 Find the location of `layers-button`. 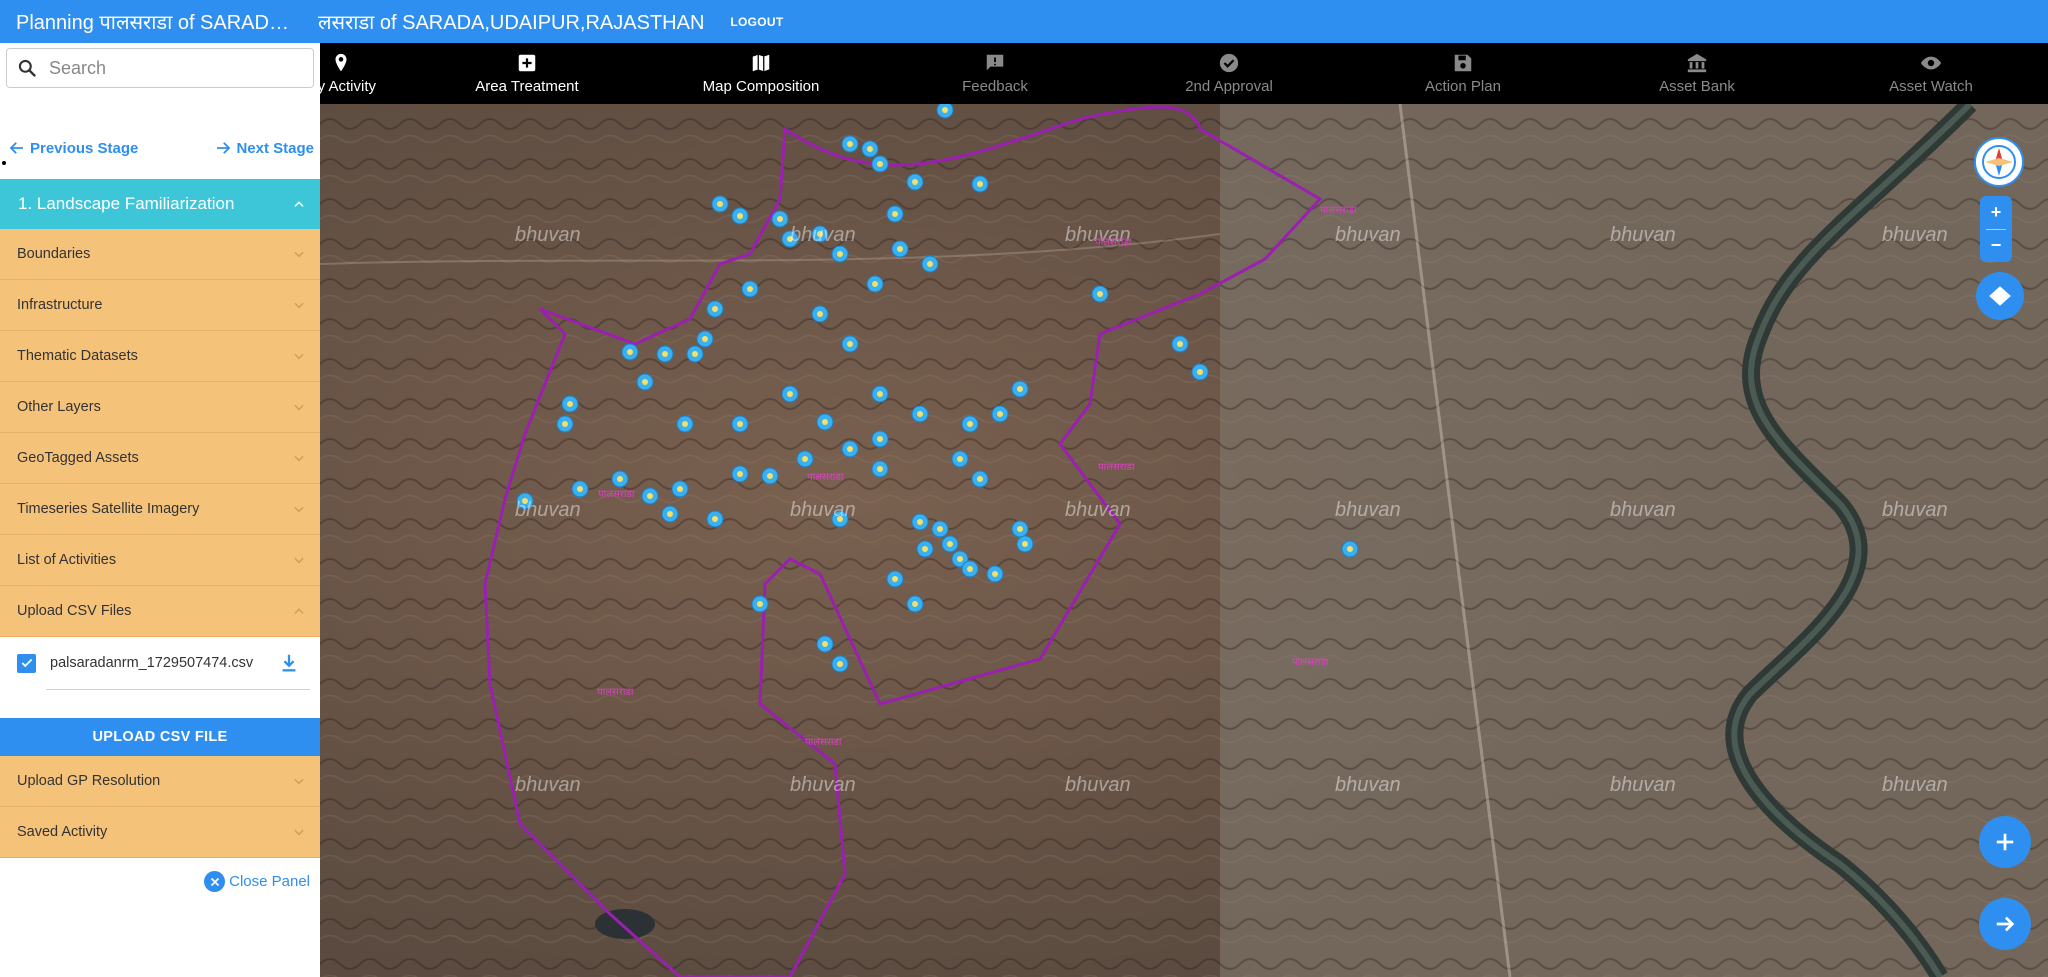

layers-button is located at coordinates (2000, 296).